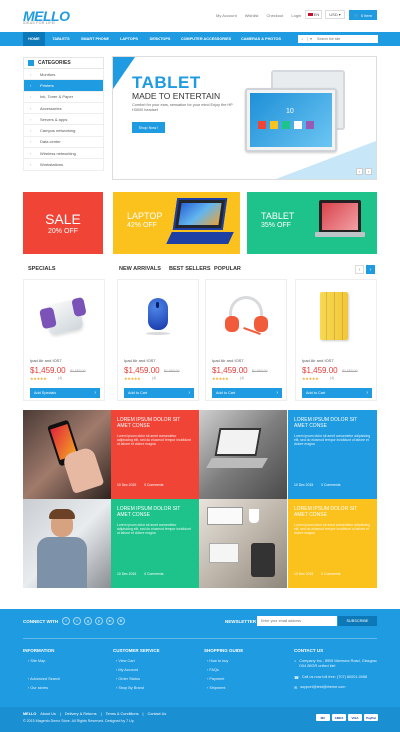 Image resolution: width=400 pixels, height=732 pixels. What do you see at coordinates (63, 223) in the screenshot?
I see `banner-sale: SALE 20% OFF` at bounding box center [63, 223].